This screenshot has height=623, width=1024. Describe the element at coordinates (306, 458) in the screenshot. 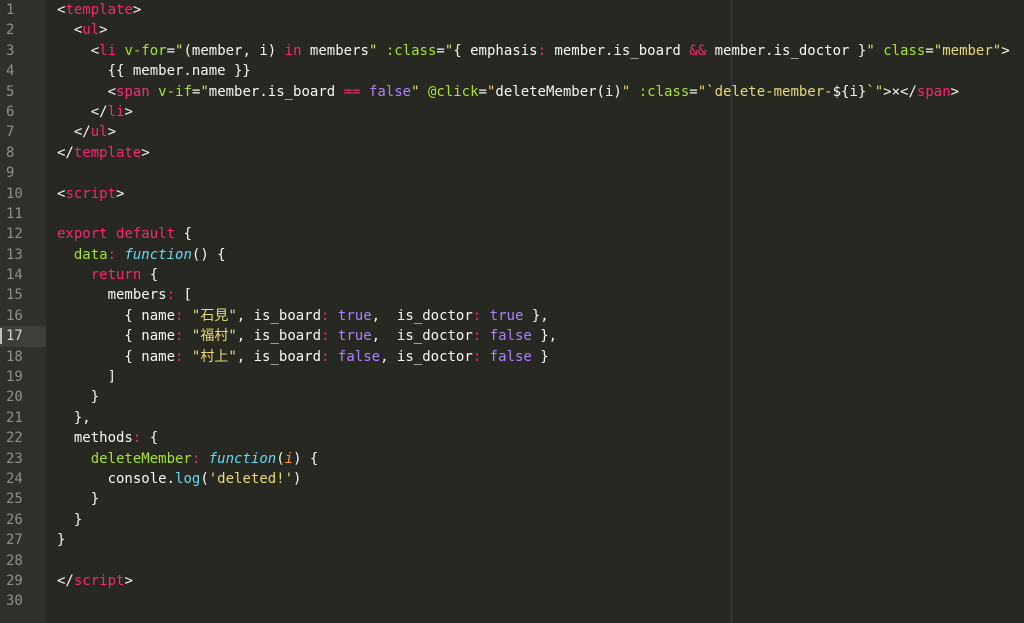

I see `code-token: ) {` at that location.